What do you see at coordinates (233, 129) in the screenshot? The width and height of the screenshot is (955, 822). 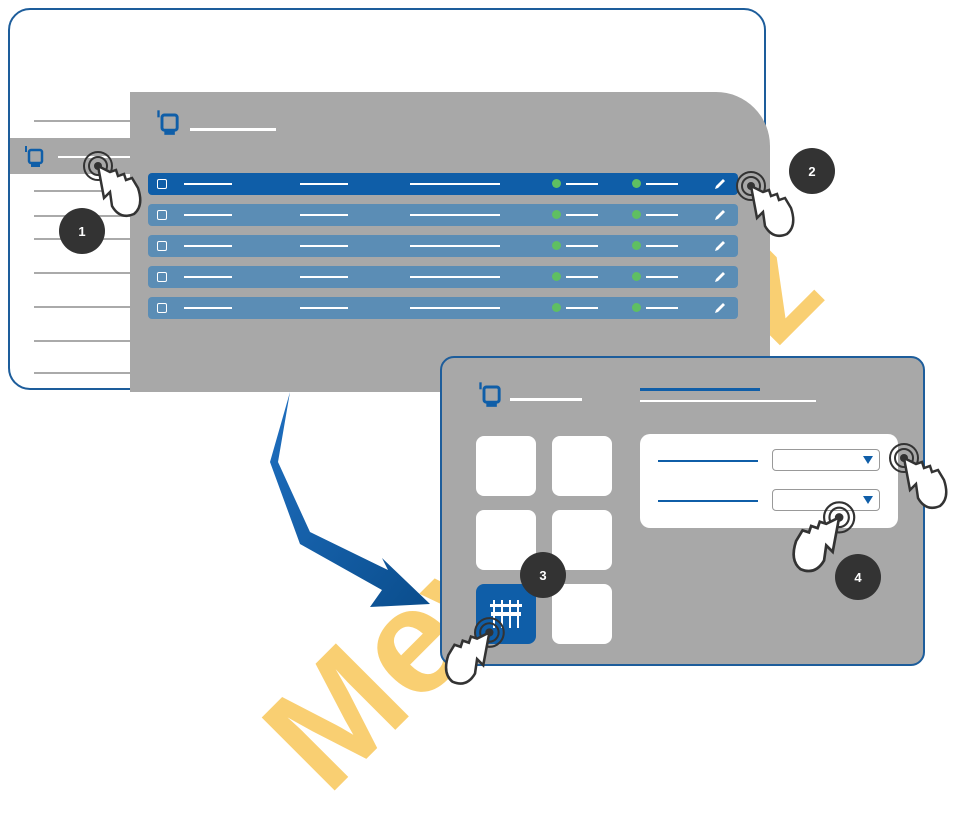 I see `panel-title` at bounding box center [233, 129].